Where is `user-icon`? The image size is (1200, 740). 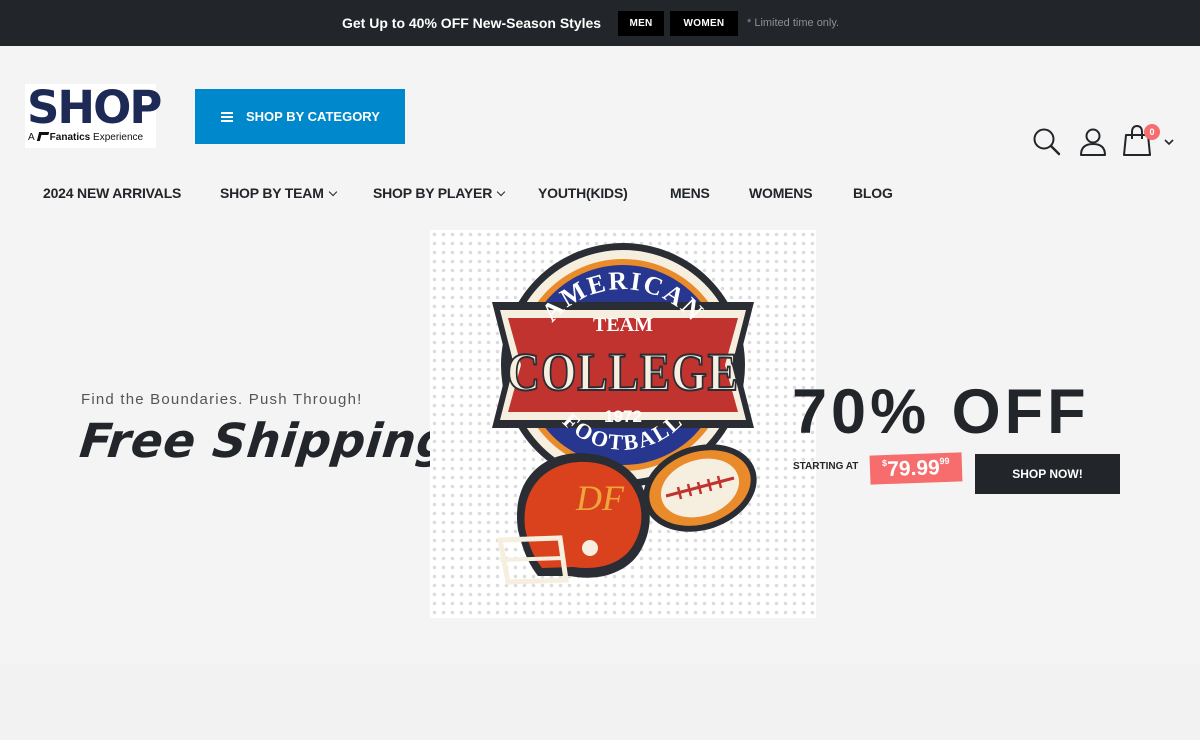 user-icon is located at coordinates (1093, 142).